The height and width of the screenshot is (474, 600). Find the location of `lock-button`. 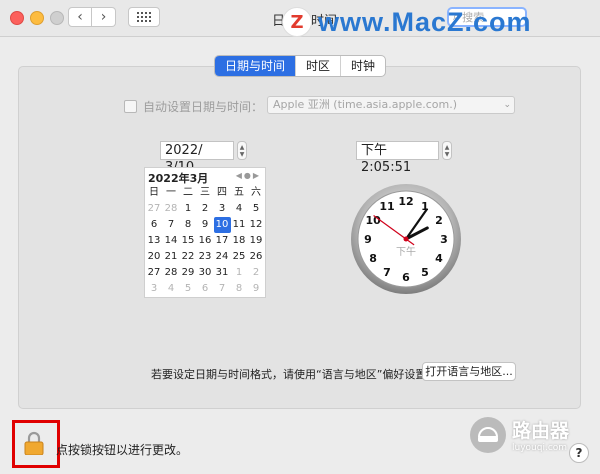

lock-button is located at coordinates (36, 444).